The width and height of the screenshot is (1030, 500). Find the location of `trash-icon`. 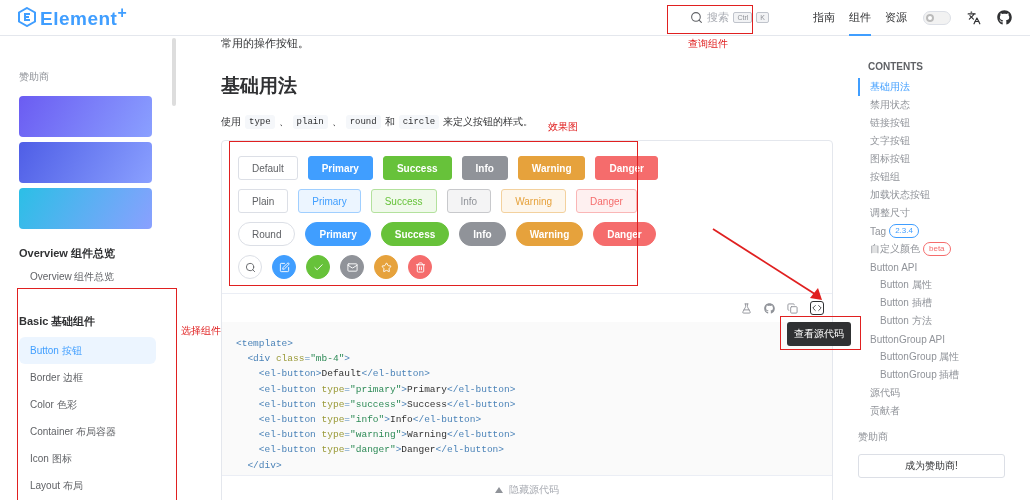

trash-icon is located at coordinates (420, 267).